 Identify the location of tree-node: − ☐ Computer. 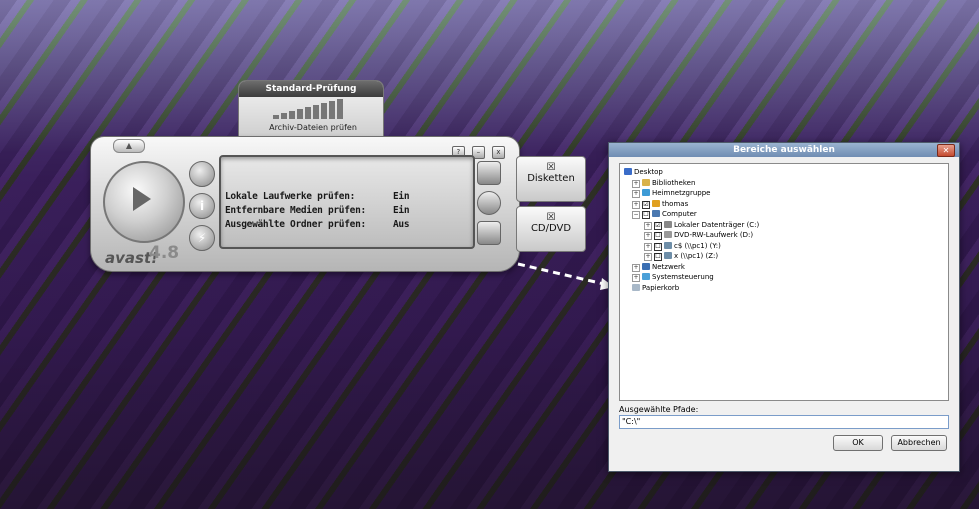
(664, 214).